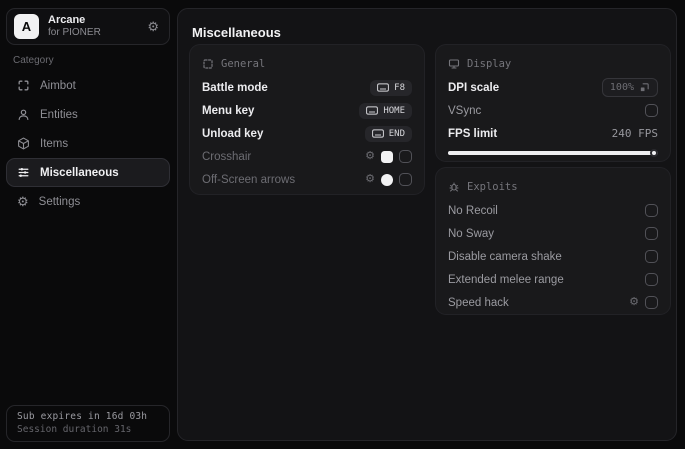 This screenshot has height=449, width=685. What do you see at coordinates (26, 26) in the screenshot?
I see `app-logo: A` at bounding box center [26, 26].